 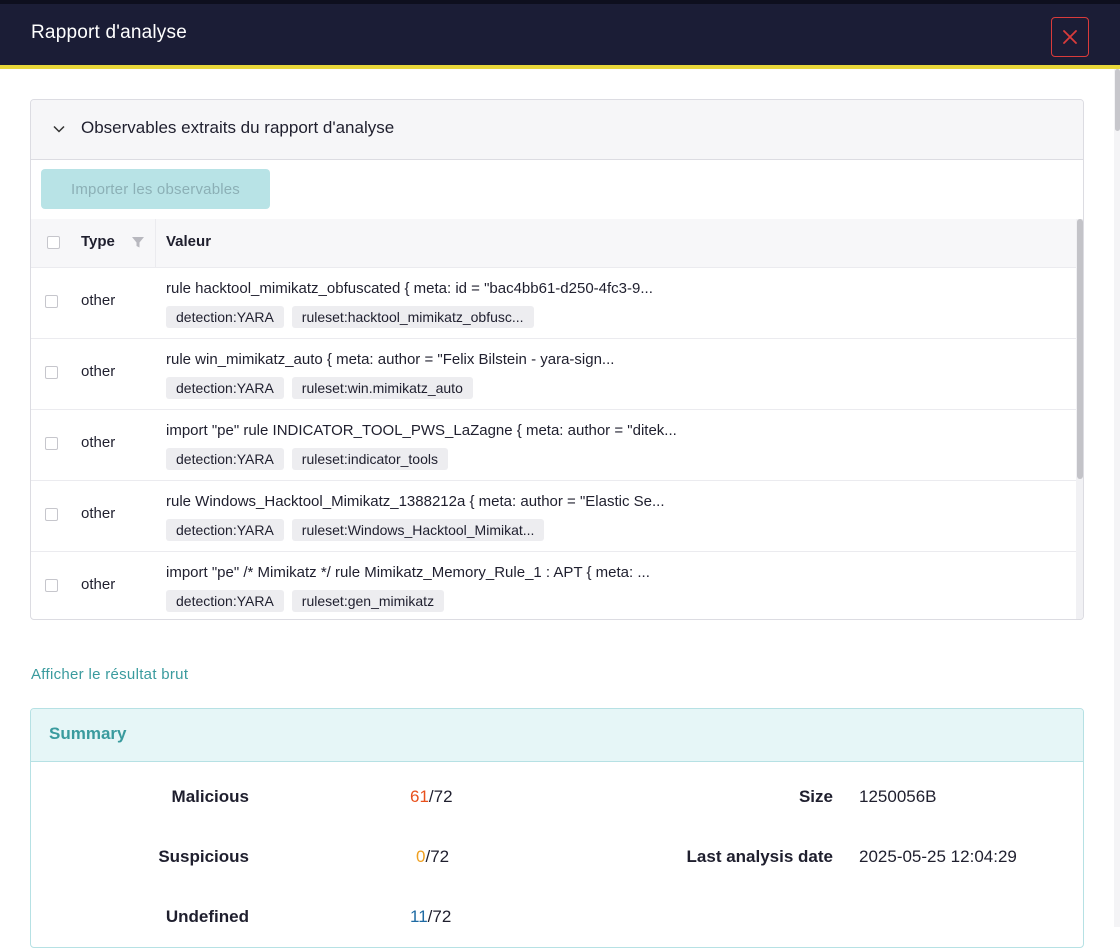 I want to click on size-value: 1250056B, so click(x=898, y=796).